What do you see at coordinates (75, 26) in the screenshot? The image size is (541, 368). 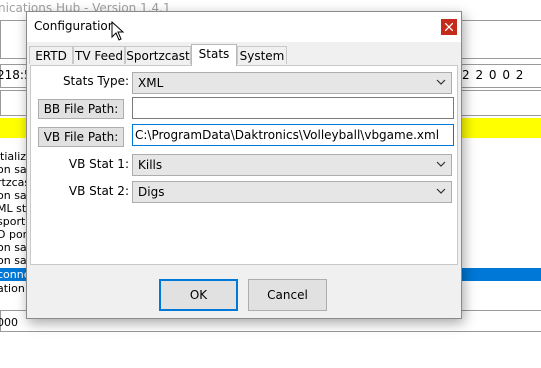 I see `dialog-title: Configuration` at bounding box center [75, 26].